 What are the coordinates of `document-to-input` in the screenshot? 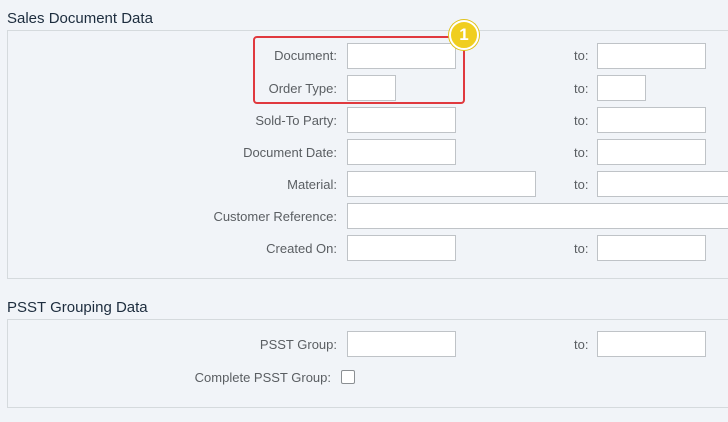 It's located at (651, 56).